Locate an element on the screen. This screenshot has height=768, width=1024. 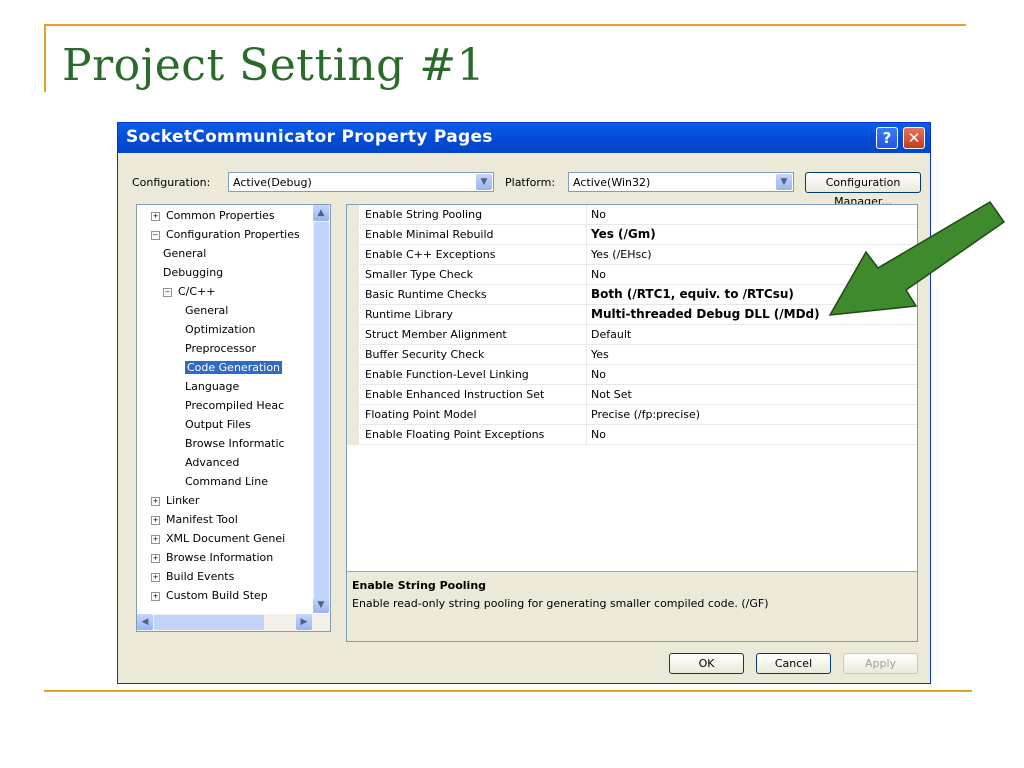
property-name: Enable Function-Level Linking is located at coordinates (447, 374).